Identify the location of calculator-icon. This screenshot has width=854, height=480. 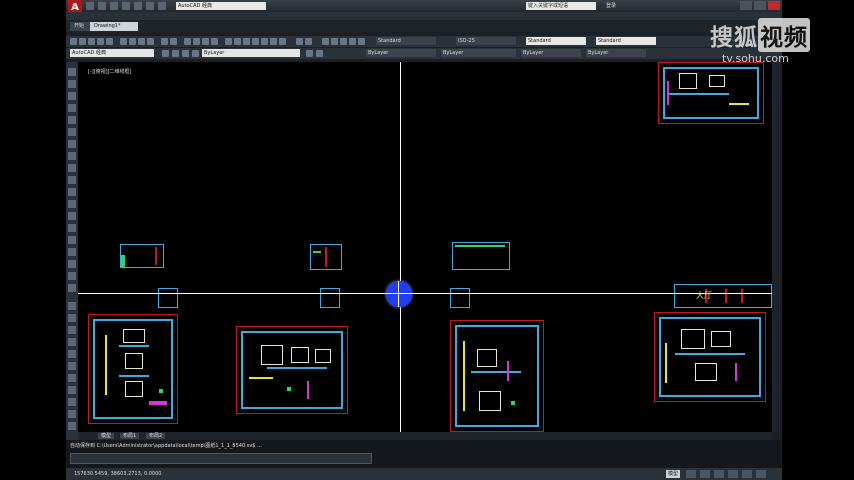
(273, 41).